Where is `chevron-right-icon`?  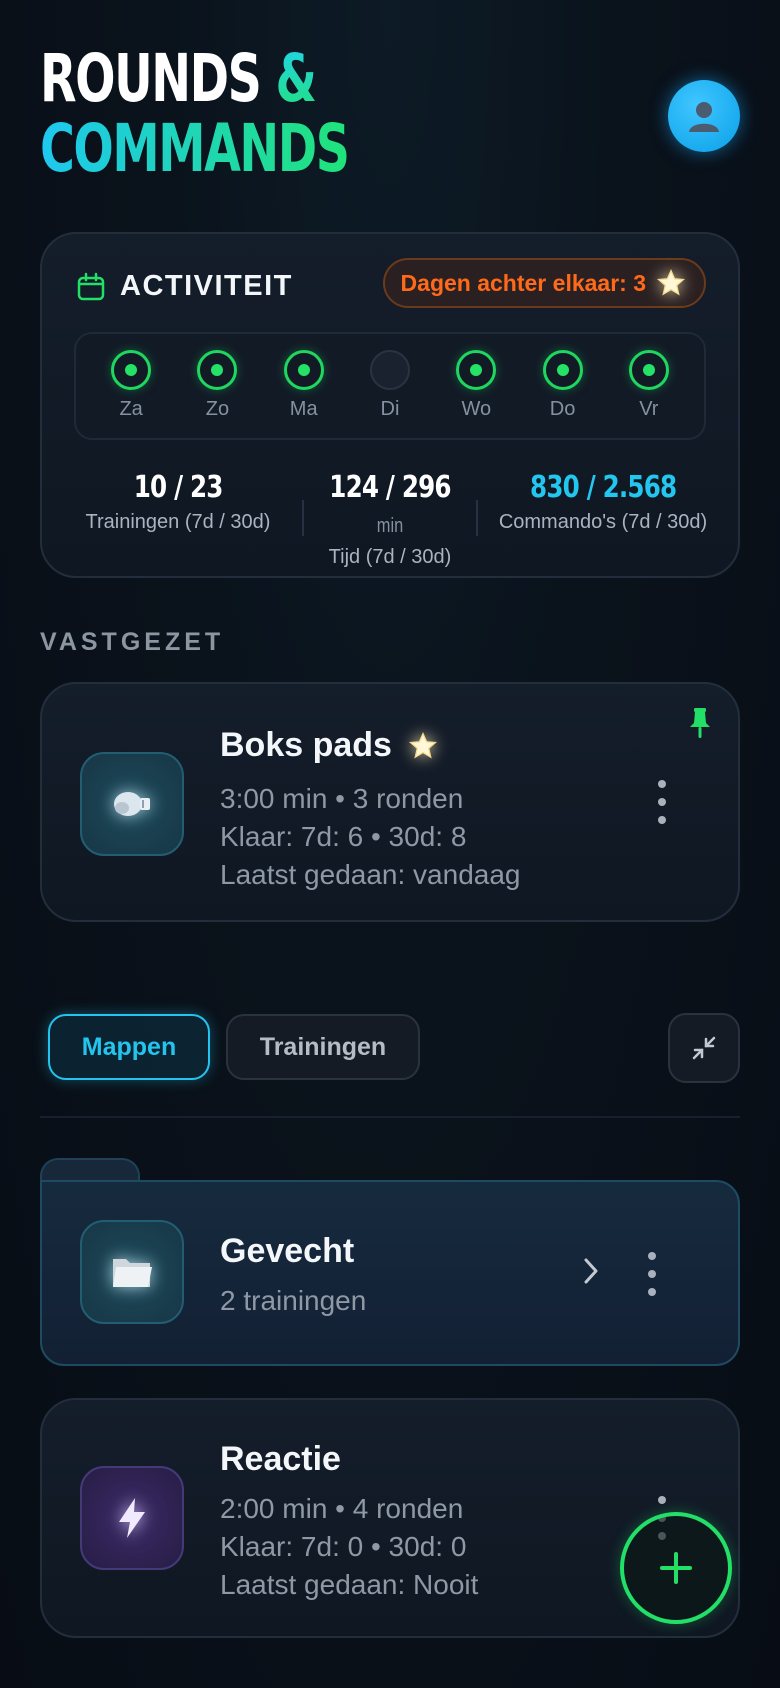 chevron-right-icon is located at coordinates (591, 1271).